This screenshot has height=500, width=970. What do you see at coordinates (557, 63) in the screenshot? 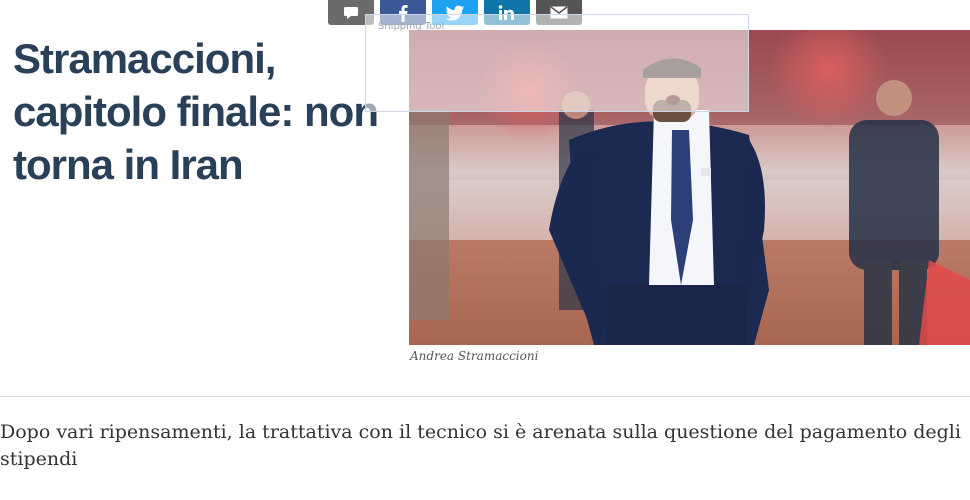
I see `snipping-tool-overlay: Snipping Tool` at bounding box center [557, 63].